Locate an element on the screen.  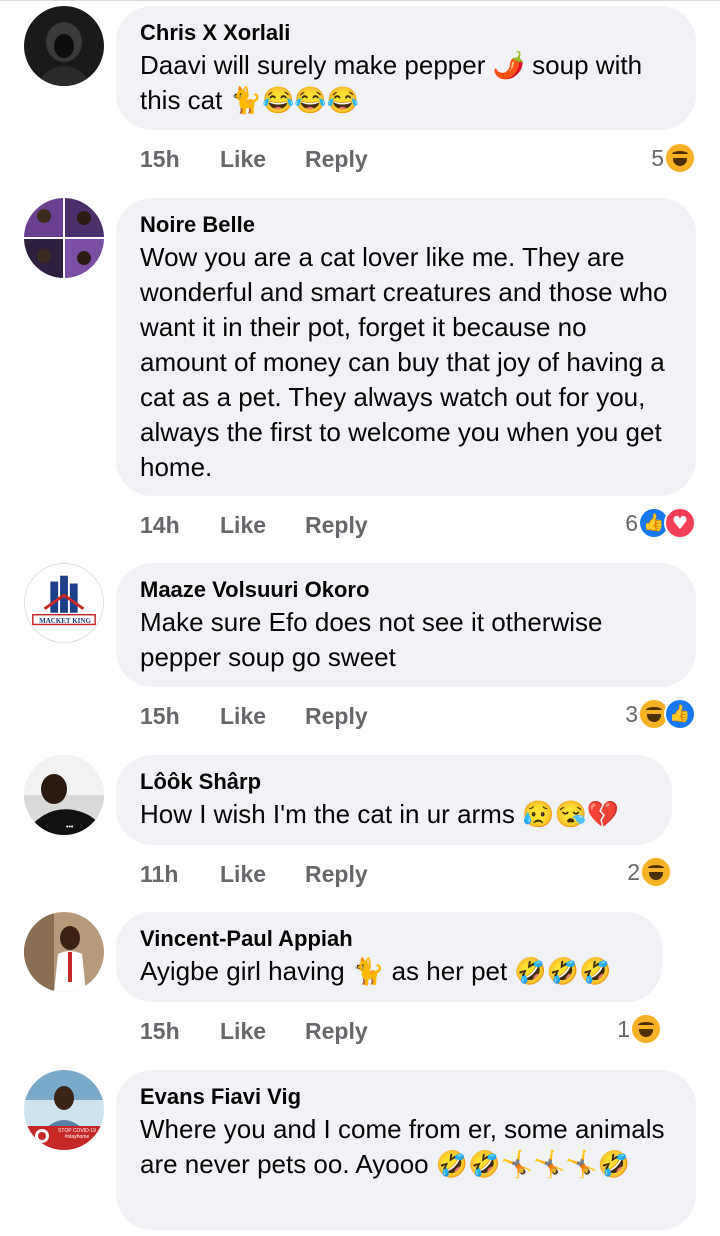
reaction-summary: 2 is located at coordinates (649, 872).